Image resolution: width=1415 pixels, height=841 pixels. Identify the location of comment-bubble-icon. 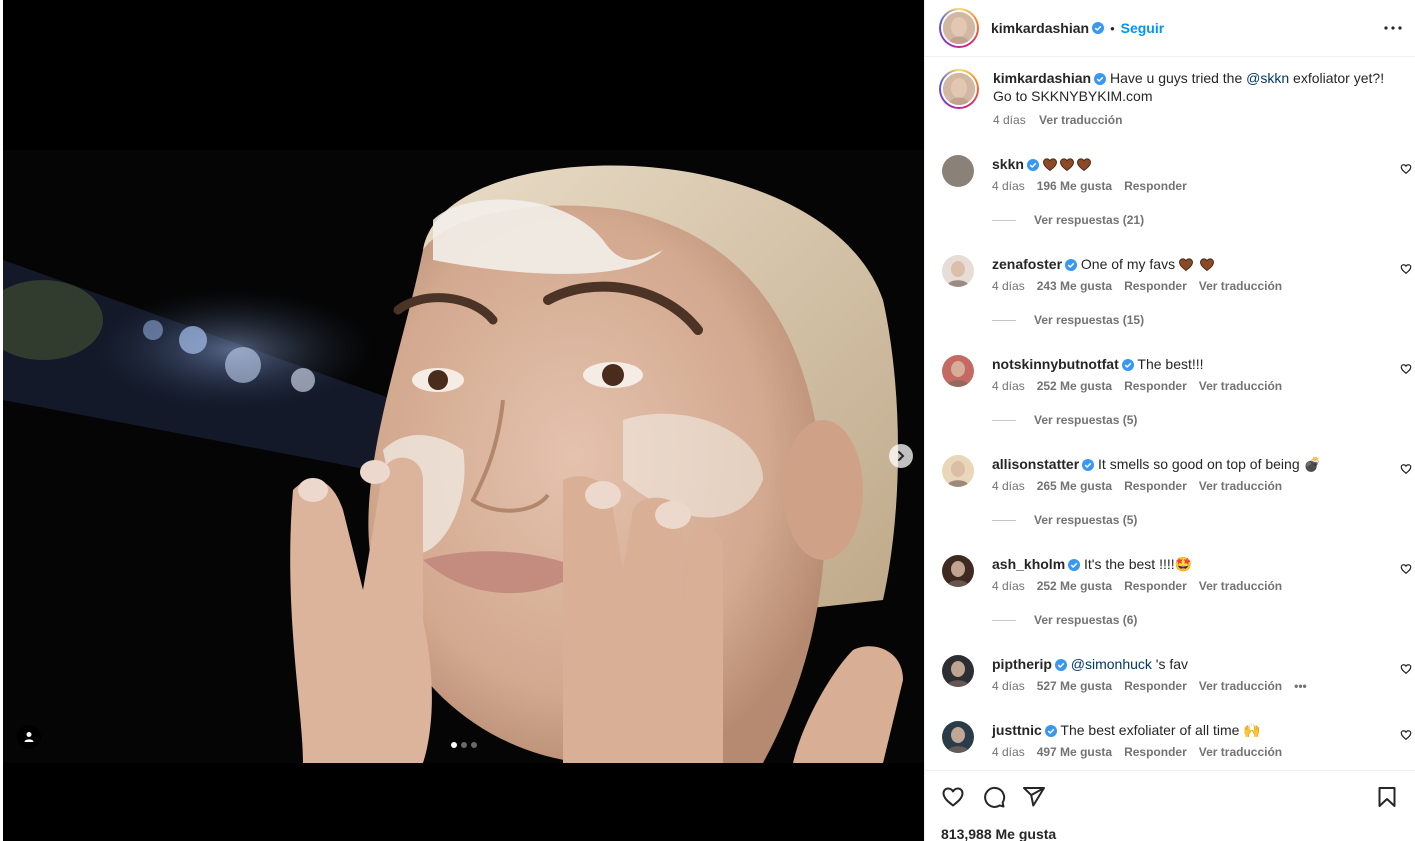
(994, 797).